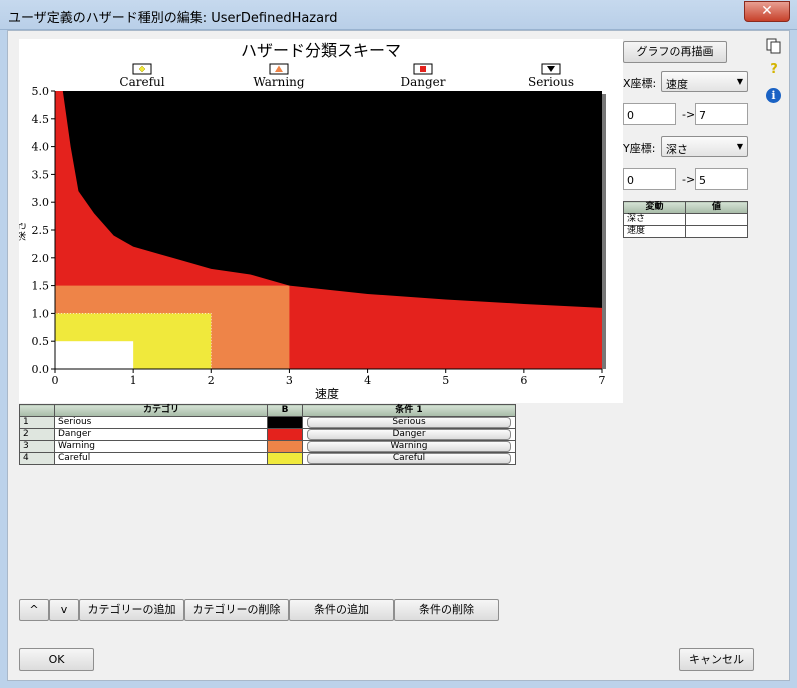  I want to click on legend-label-danger: Danger, so click(422, 82).